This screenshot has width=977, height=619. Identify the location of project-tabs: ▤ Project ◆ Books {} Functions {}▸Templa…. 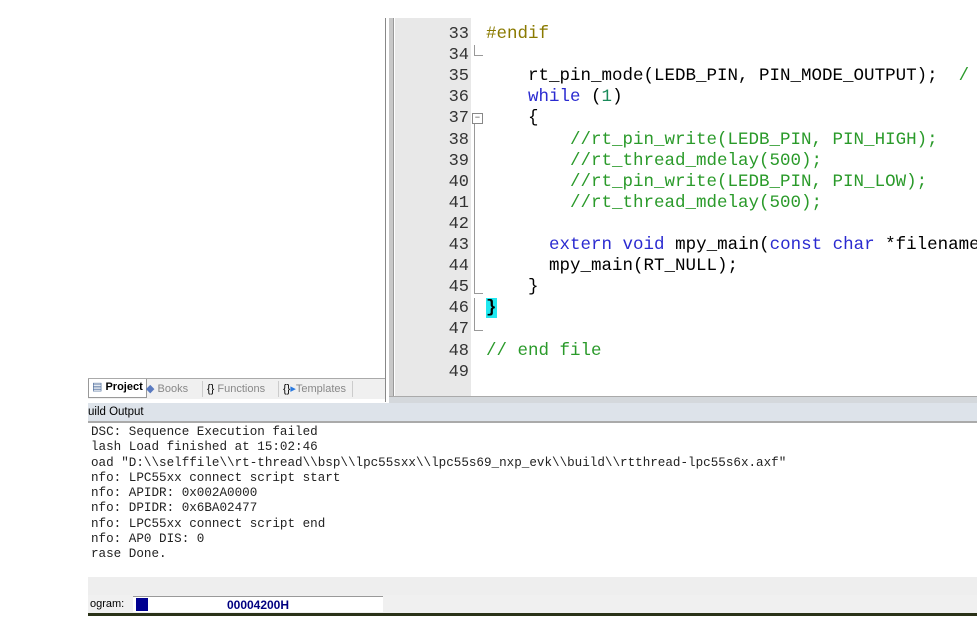
(236, 388).